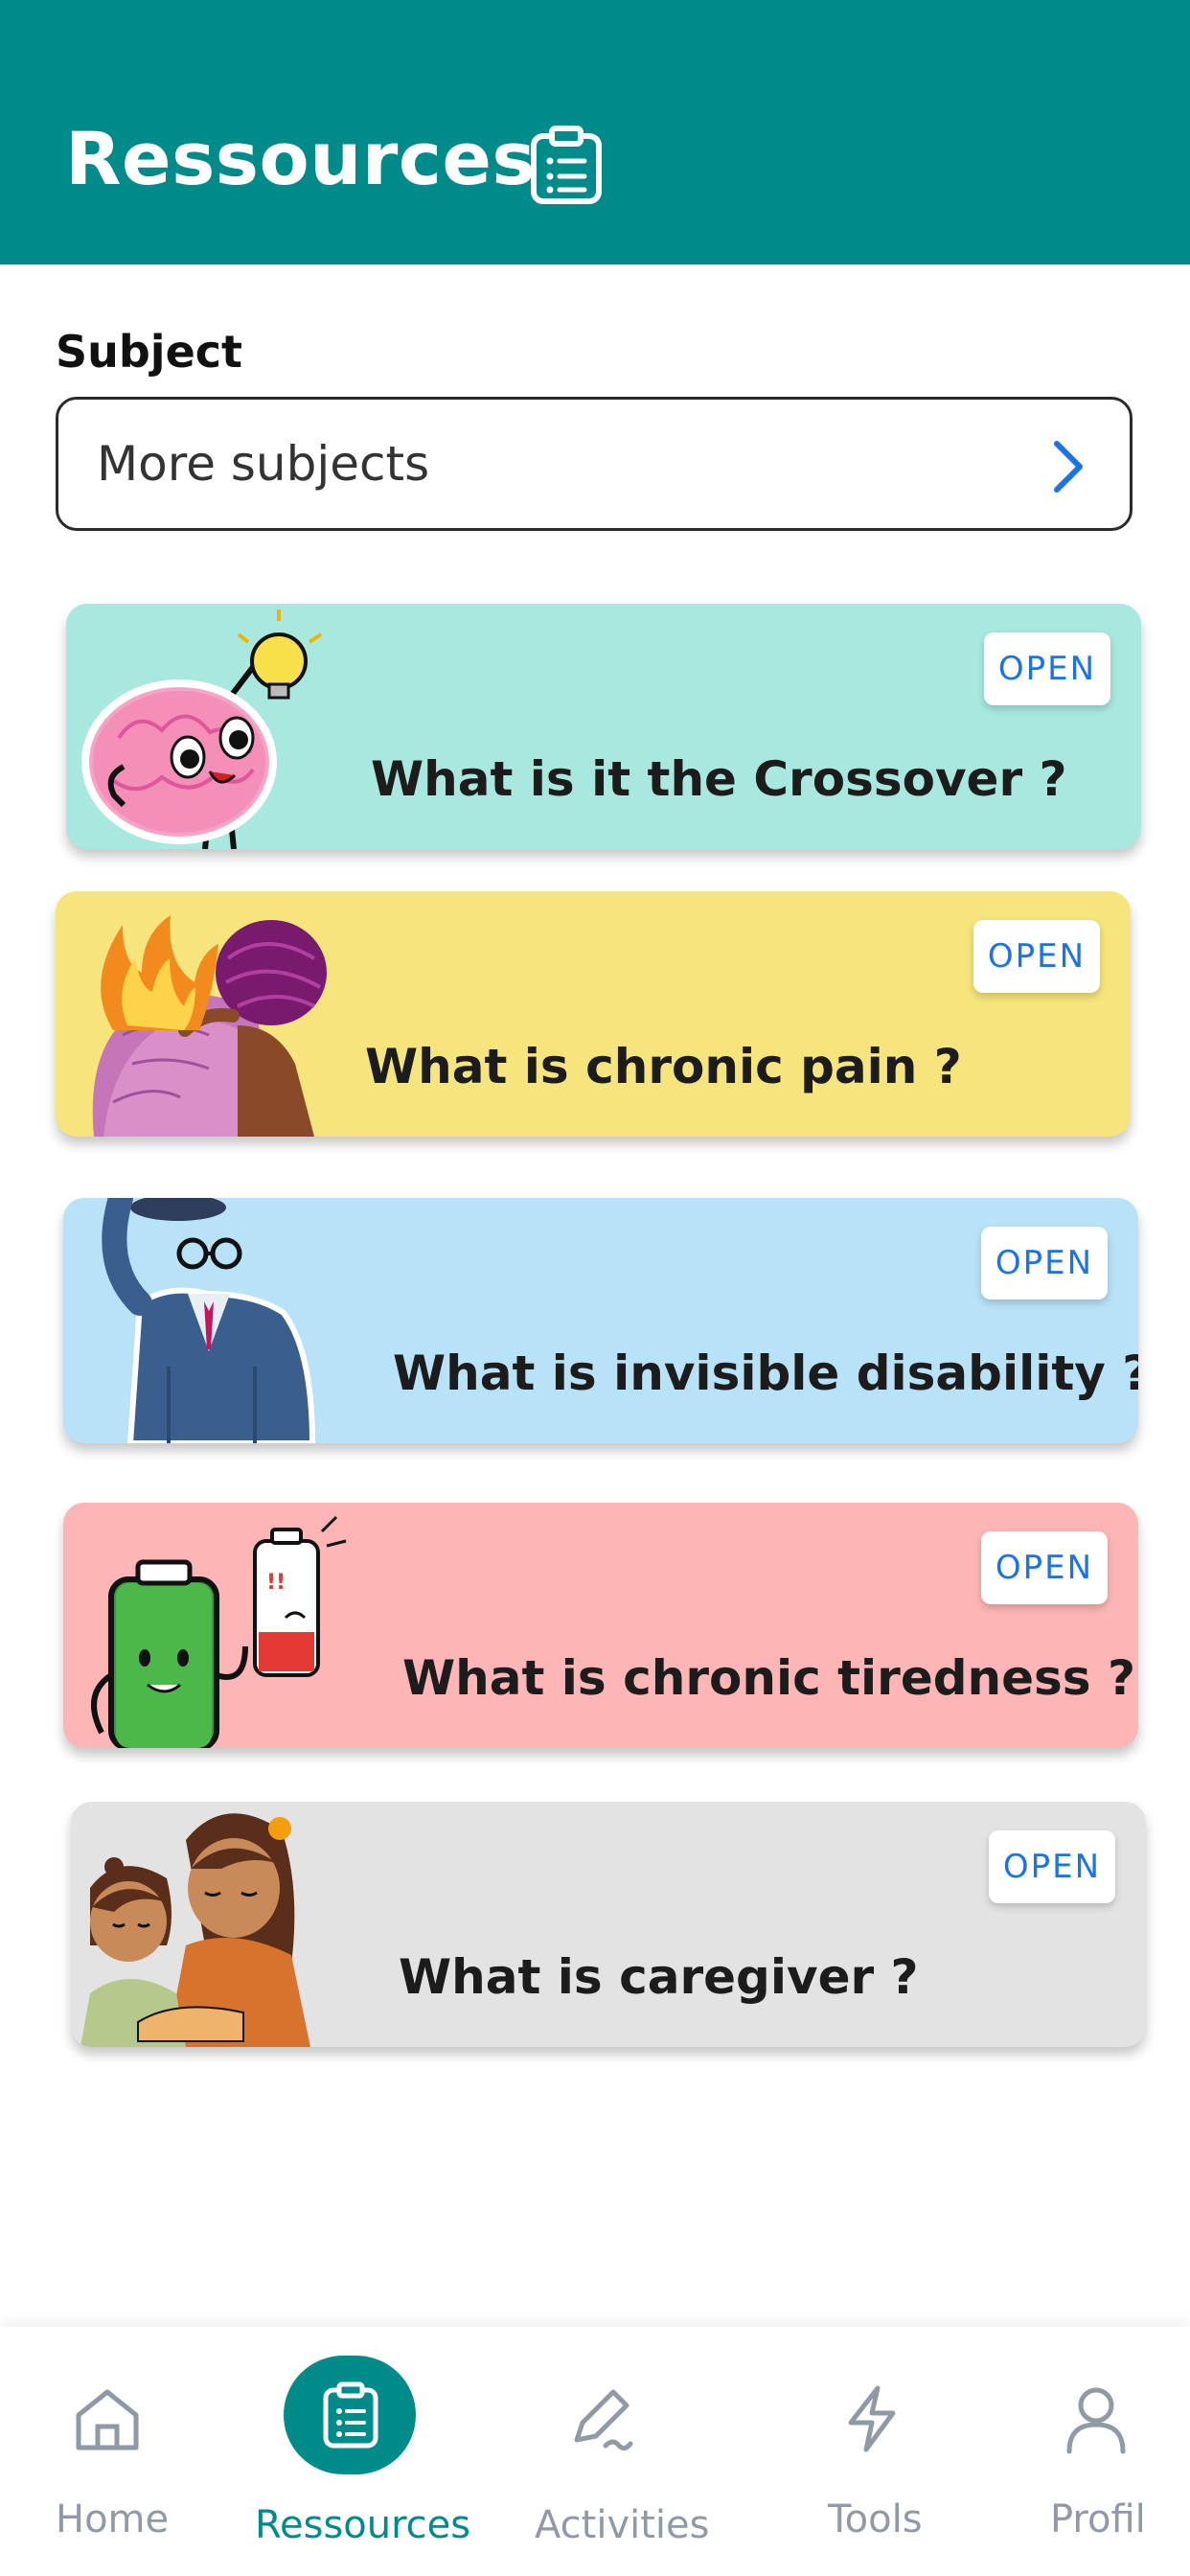 The image size is (1190, 2576). Describe the element at coordinates (359, 2451) in the screenshot. I see `nav-item-ressources: Ressources` at that location.